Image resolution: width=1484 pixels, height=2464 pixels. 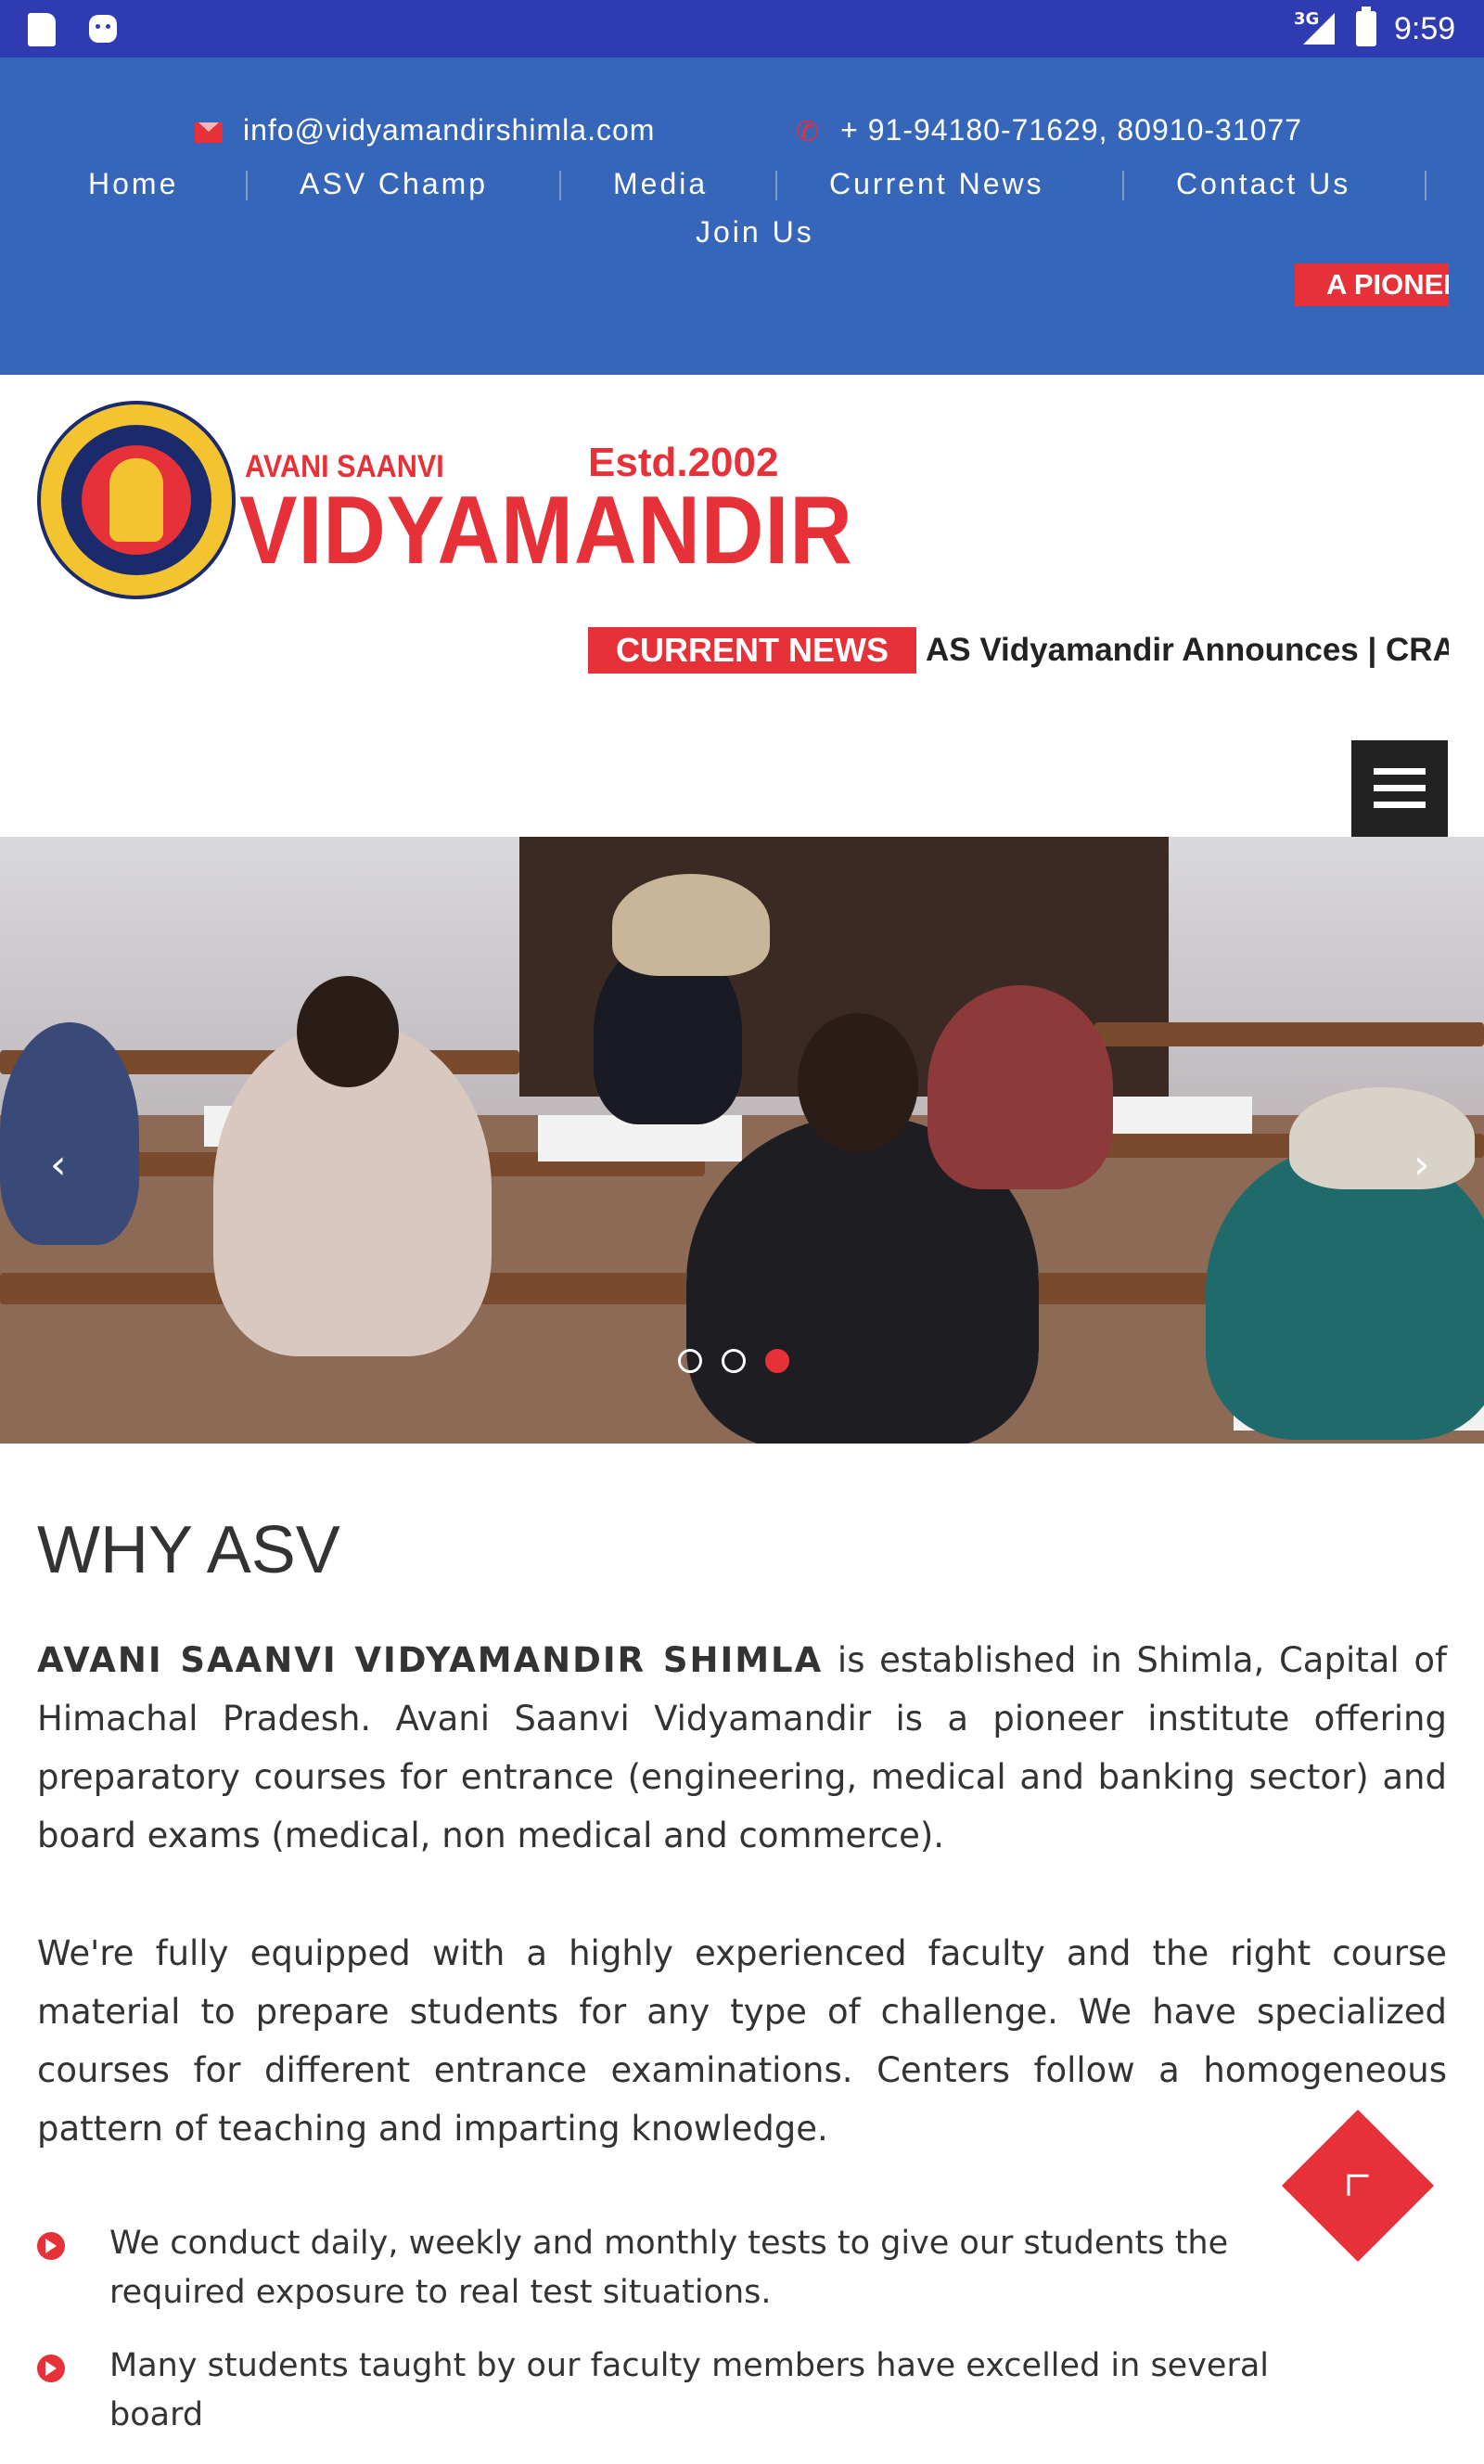 What do you see at coordinates (188, 1550) in the screenshot?
I see `section-title: WHY ASV` at bounding box center [188, 1550].